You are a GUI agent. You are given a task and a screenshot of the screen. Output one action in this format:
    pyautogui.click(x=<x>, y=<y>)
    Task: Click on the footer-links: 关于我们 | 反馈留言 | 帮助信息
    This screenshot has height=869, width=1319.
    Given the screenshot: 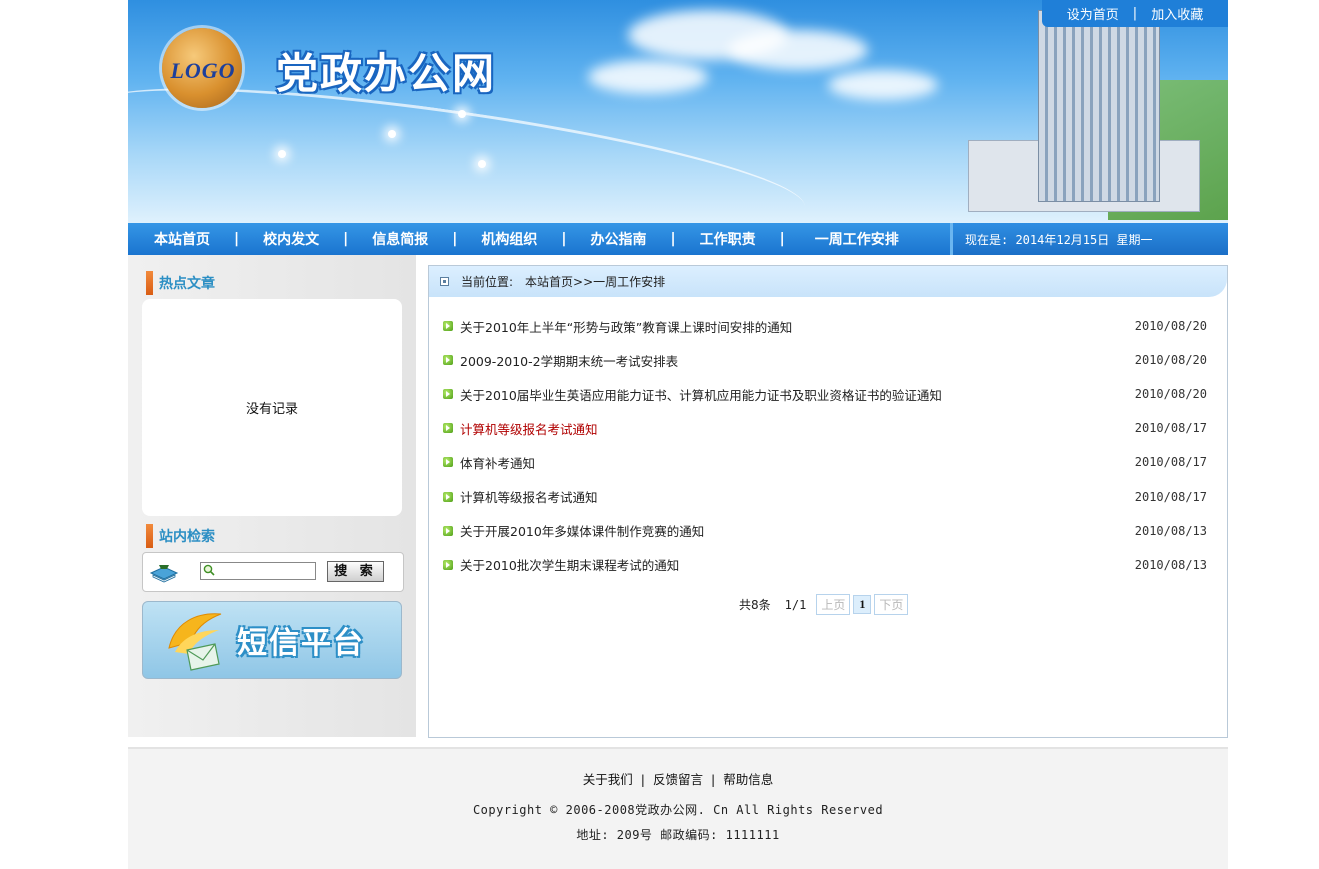 What is the action you would take?
    pyautogui.click(x=678, y=778)
    